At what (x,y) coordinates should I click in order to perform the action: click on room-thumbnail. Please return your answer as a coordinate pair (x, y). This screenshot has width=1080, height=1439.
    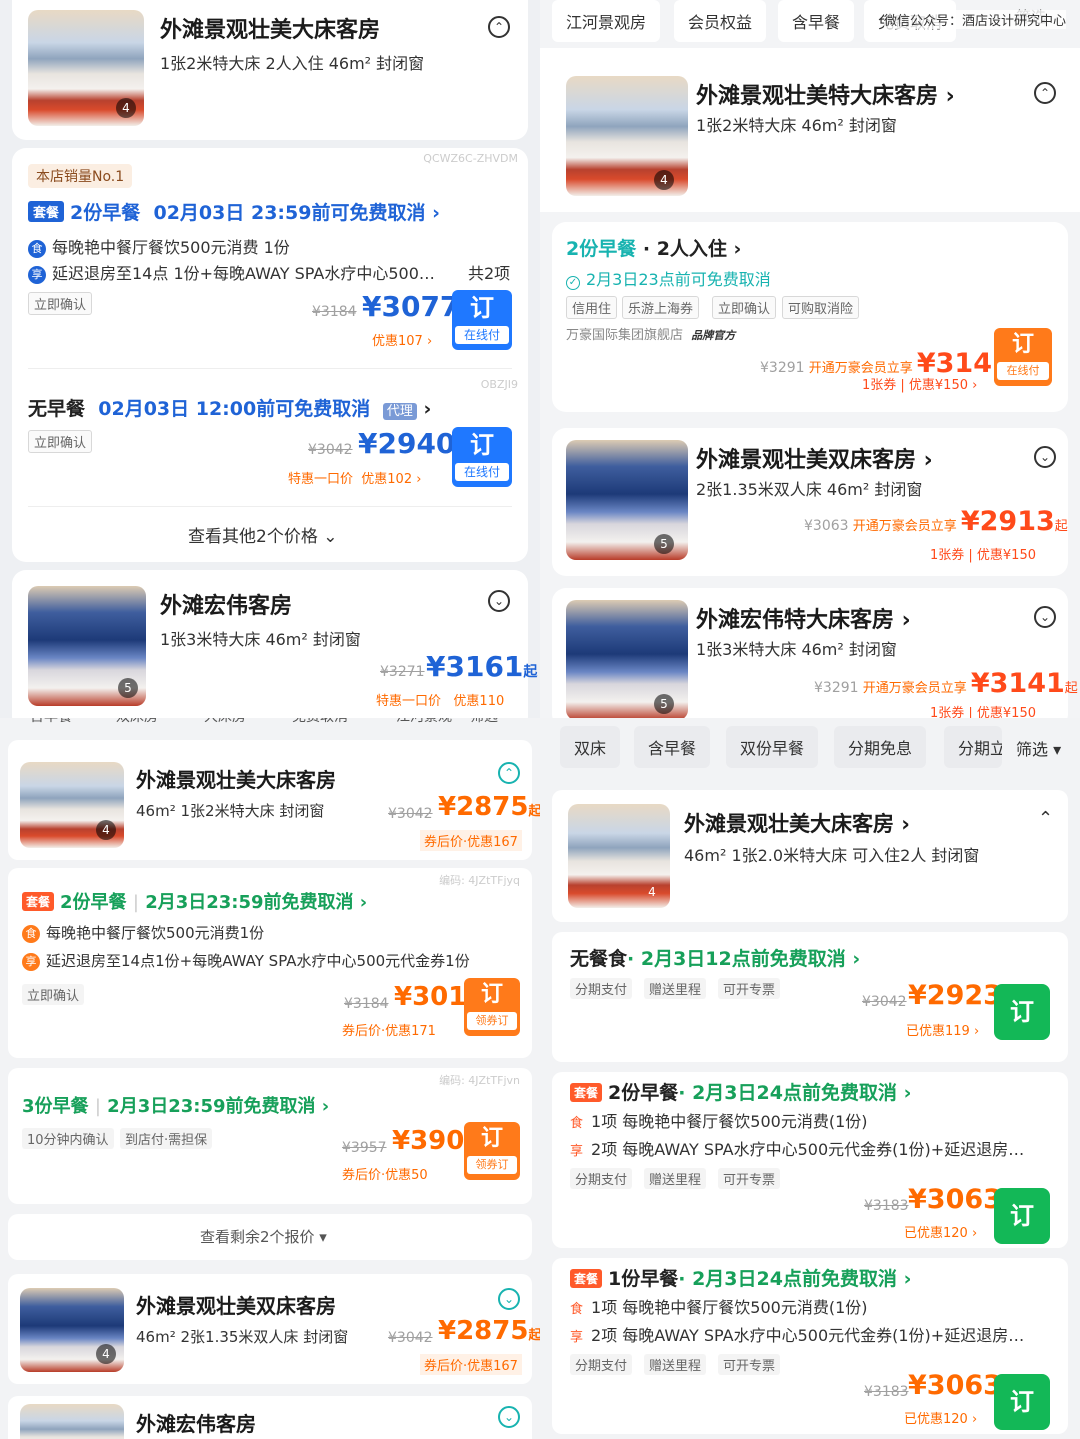
    Looking at the image, I should click on (72, 1421).